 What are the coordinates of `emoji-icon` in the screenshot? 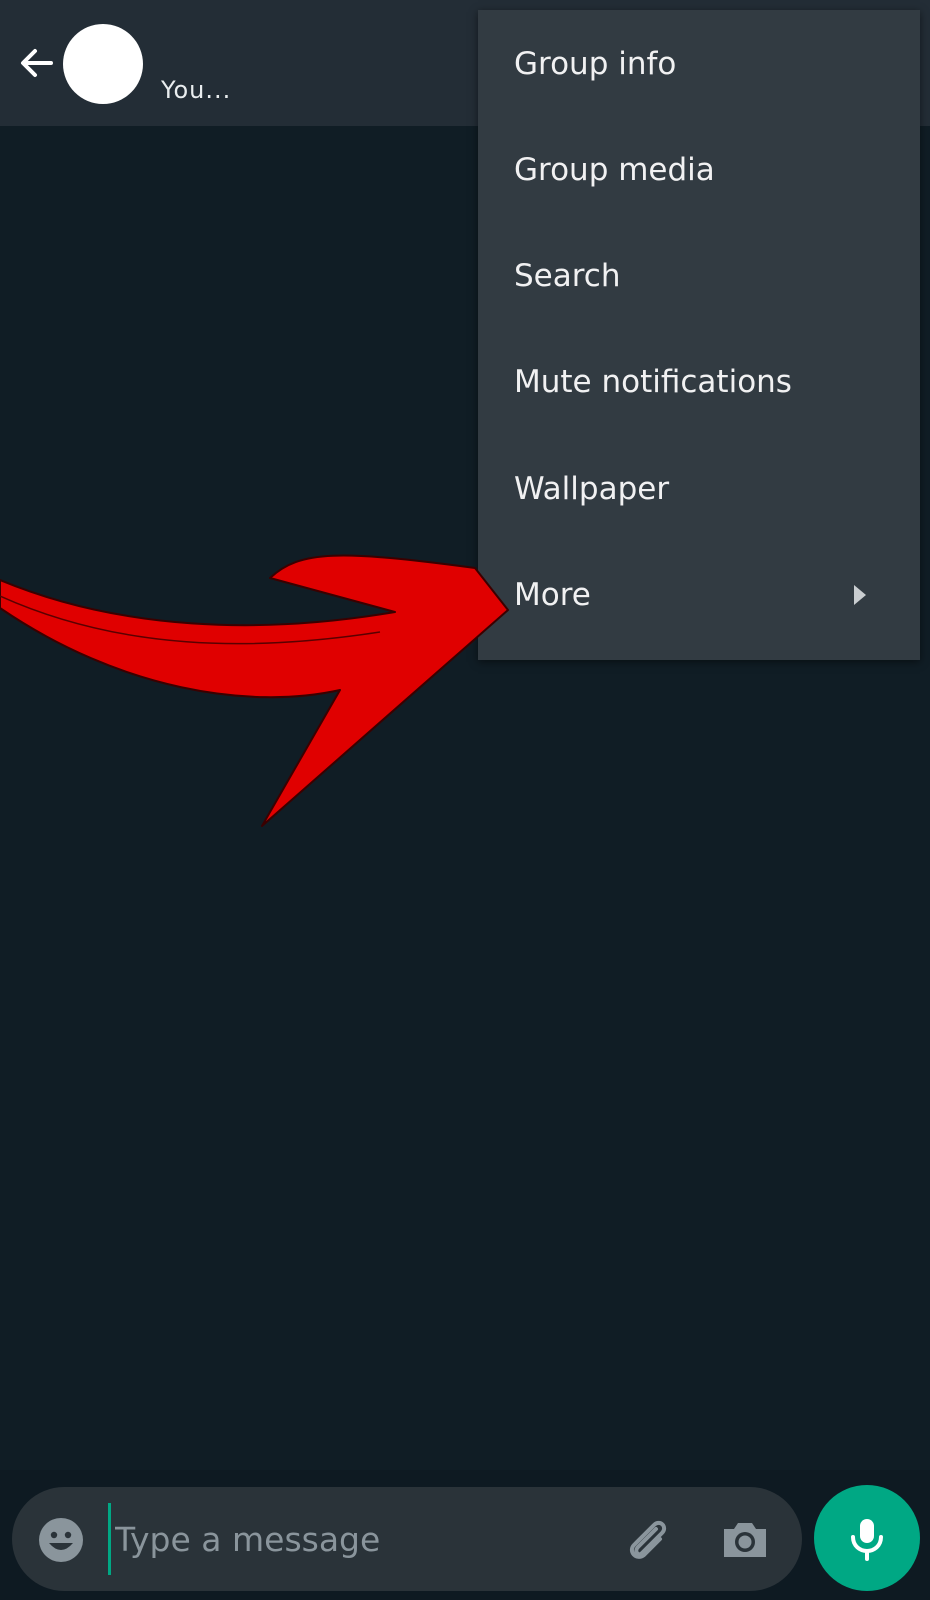 It's located at (61, 1540).